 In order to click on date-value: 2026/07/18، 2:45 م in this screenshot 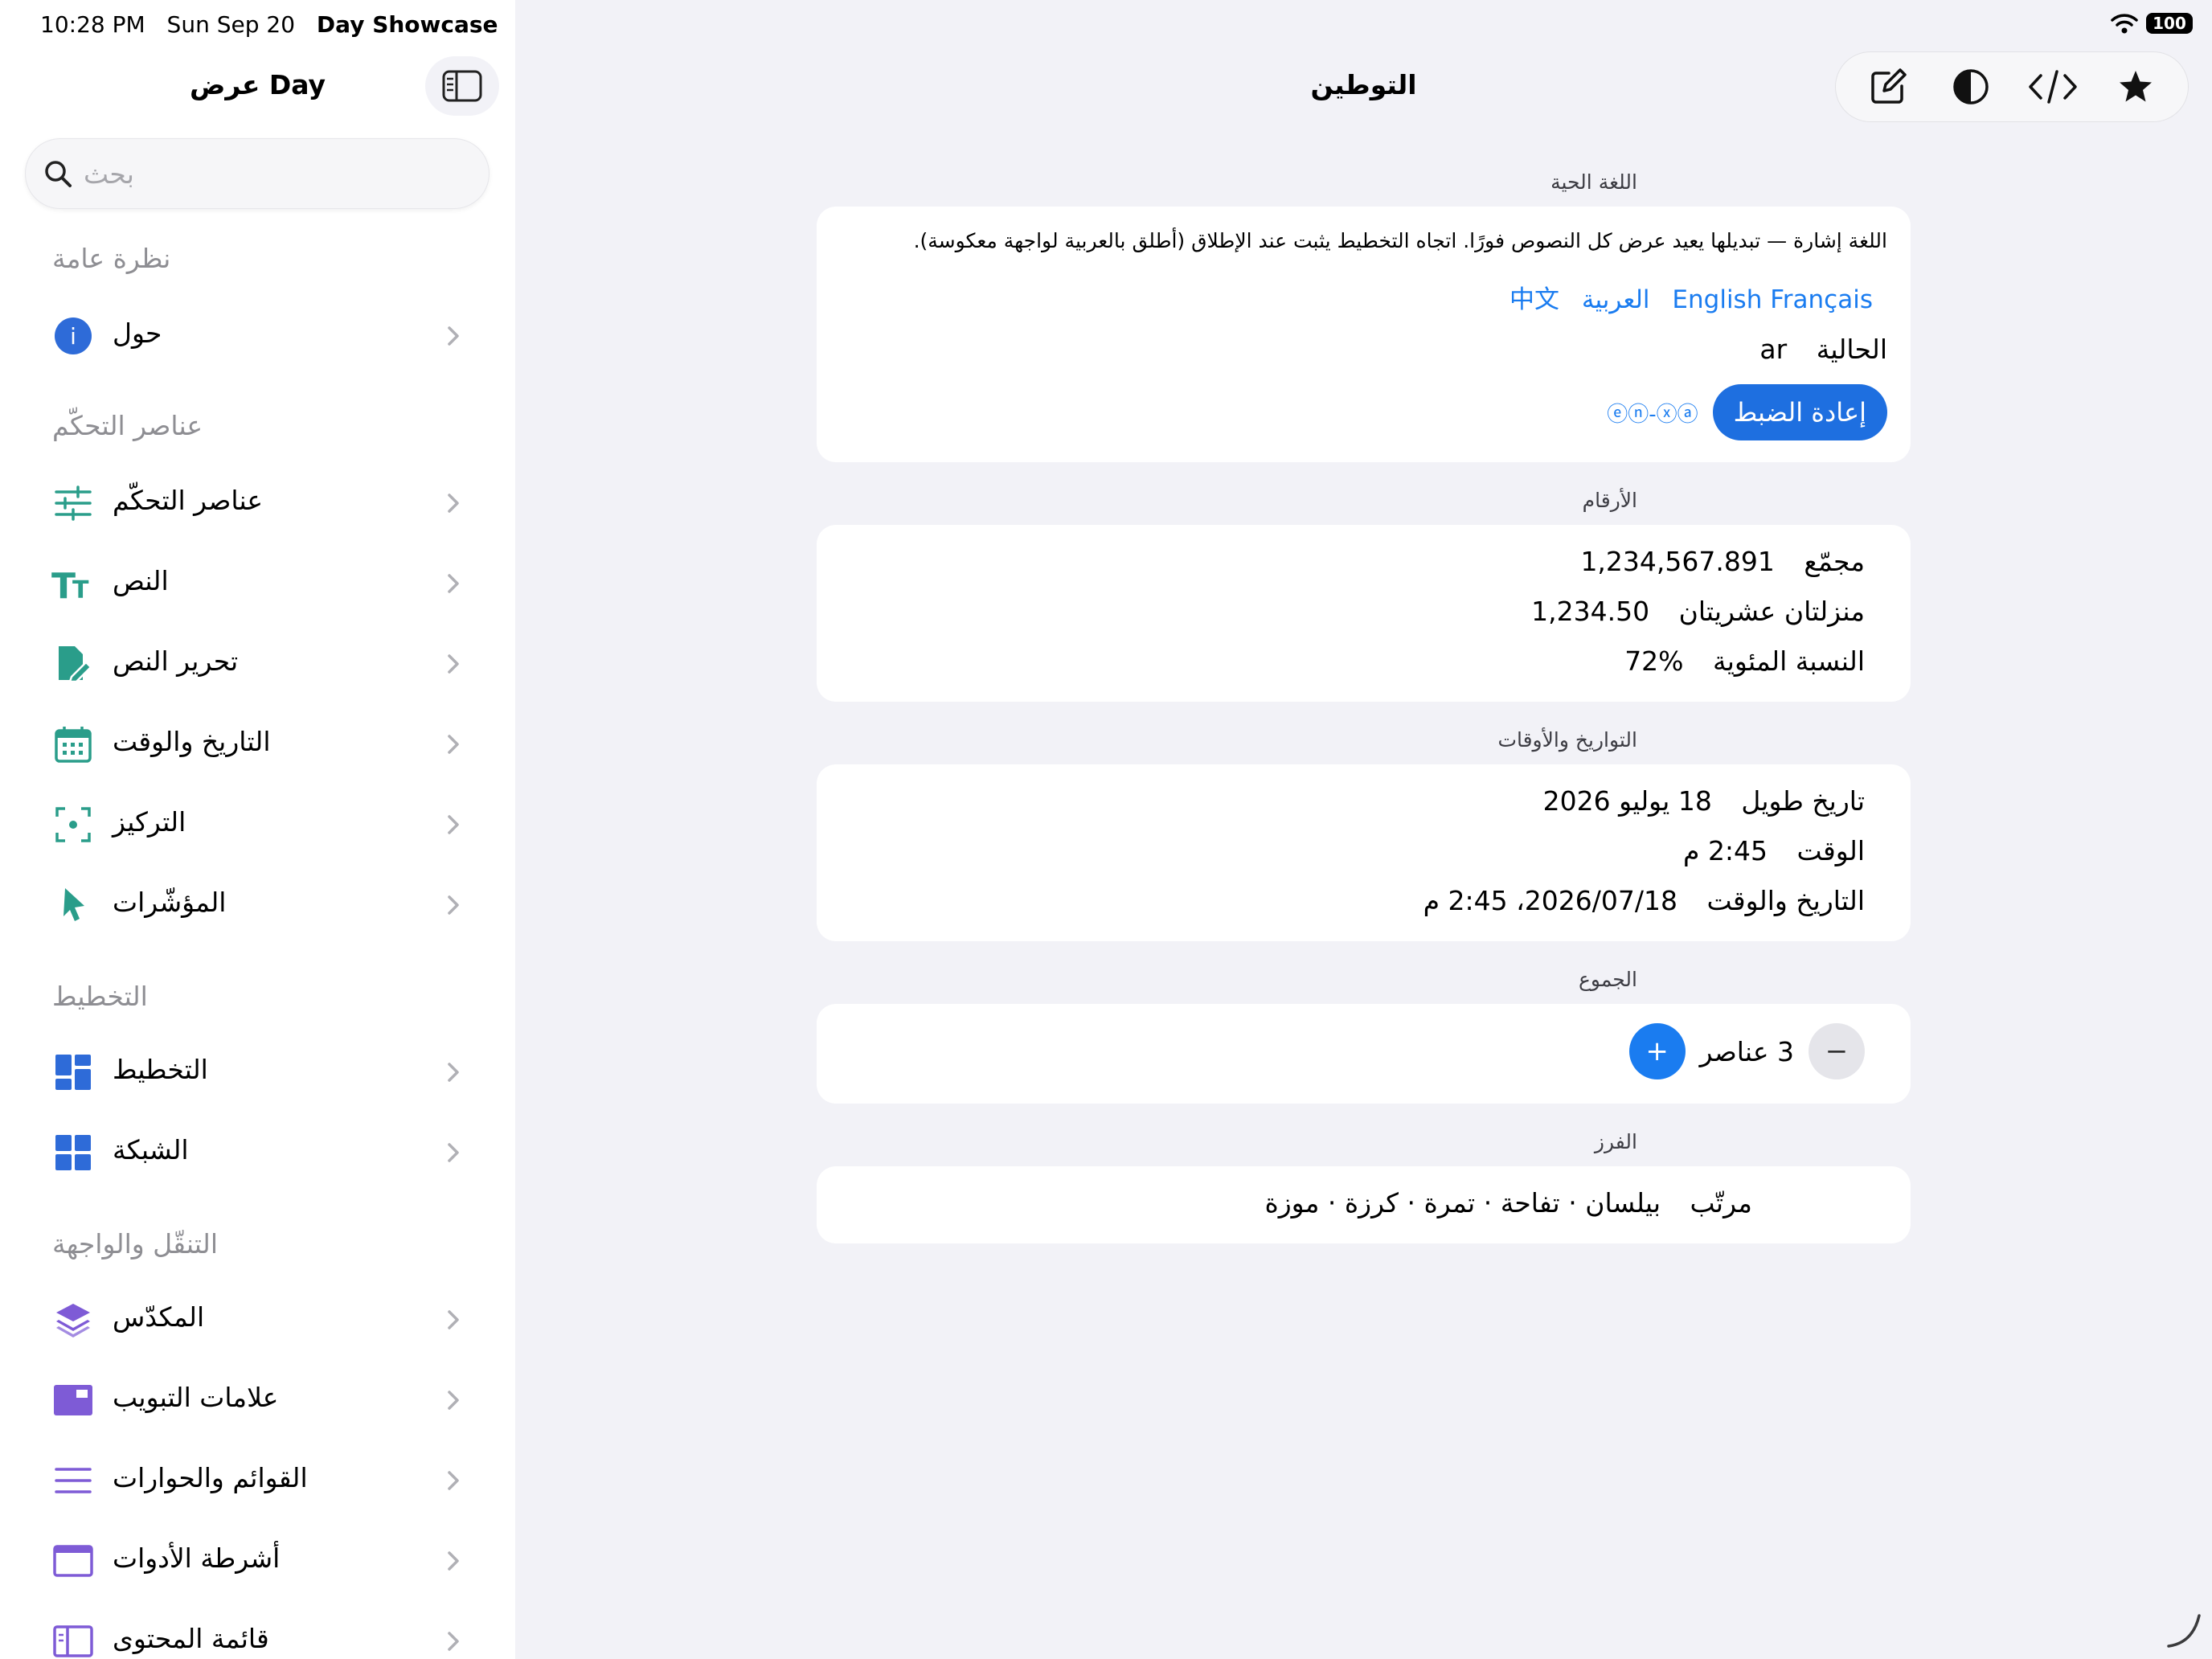, I will do `click(1550, 900)`.